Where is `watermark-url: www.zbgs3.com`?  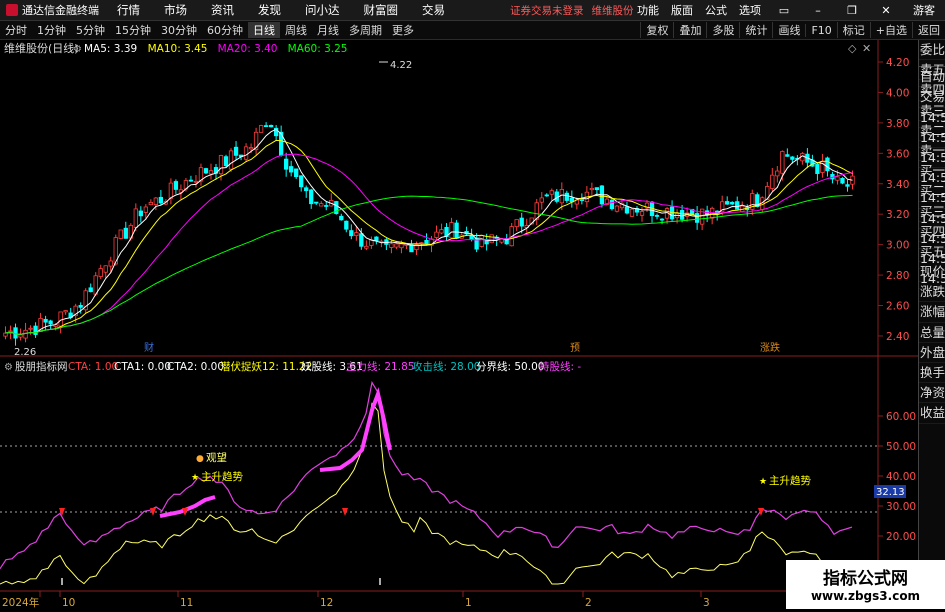
watermark-url: www.zbgs3.com is located at coordinates (865, 596).